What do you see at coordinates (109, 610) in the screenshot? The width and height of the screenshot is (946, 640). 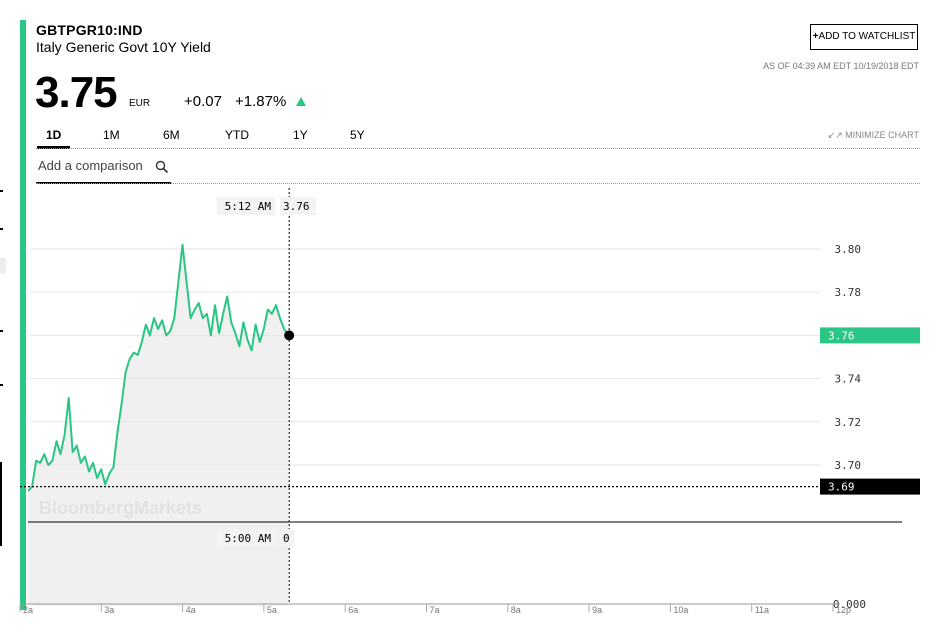 I see `x-tick-label: 3a` at bounding box center [109, 610].